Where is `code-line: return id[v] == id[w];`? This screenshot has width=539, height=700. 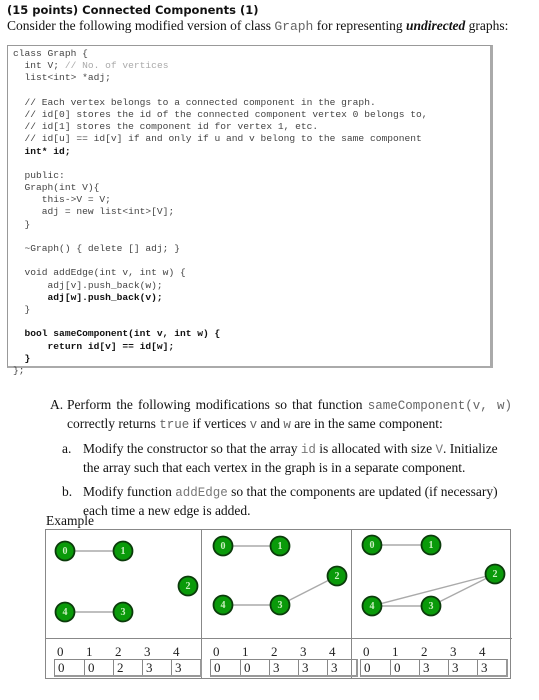 code-line: return id[v] == id[w]; is located at coordinates (94, 346).